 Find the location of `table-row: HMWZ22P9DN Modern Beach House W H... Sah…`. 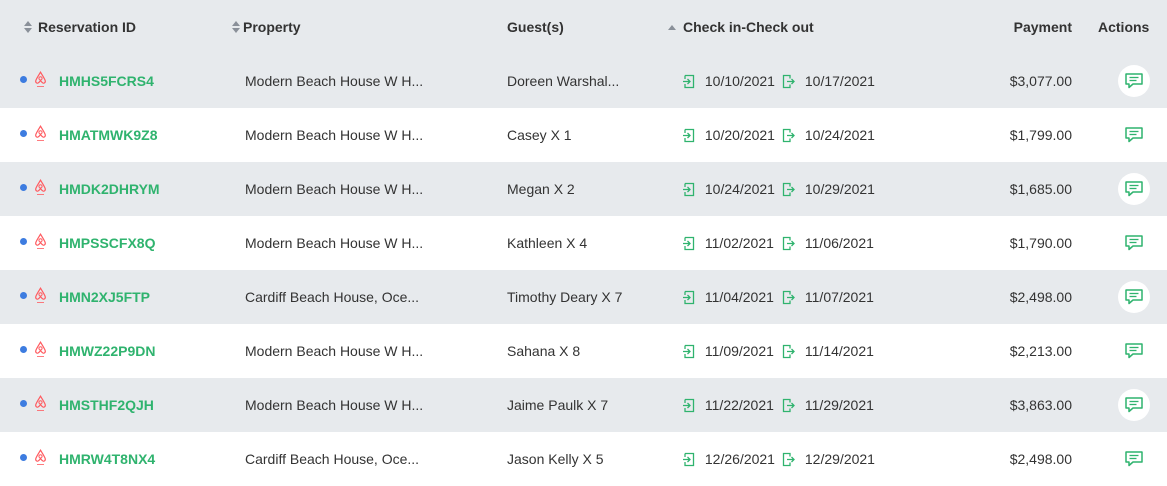

table-row: HMWZ22P9DN Modern Beach House W H... Sah… is located at coordinates (583, 351).